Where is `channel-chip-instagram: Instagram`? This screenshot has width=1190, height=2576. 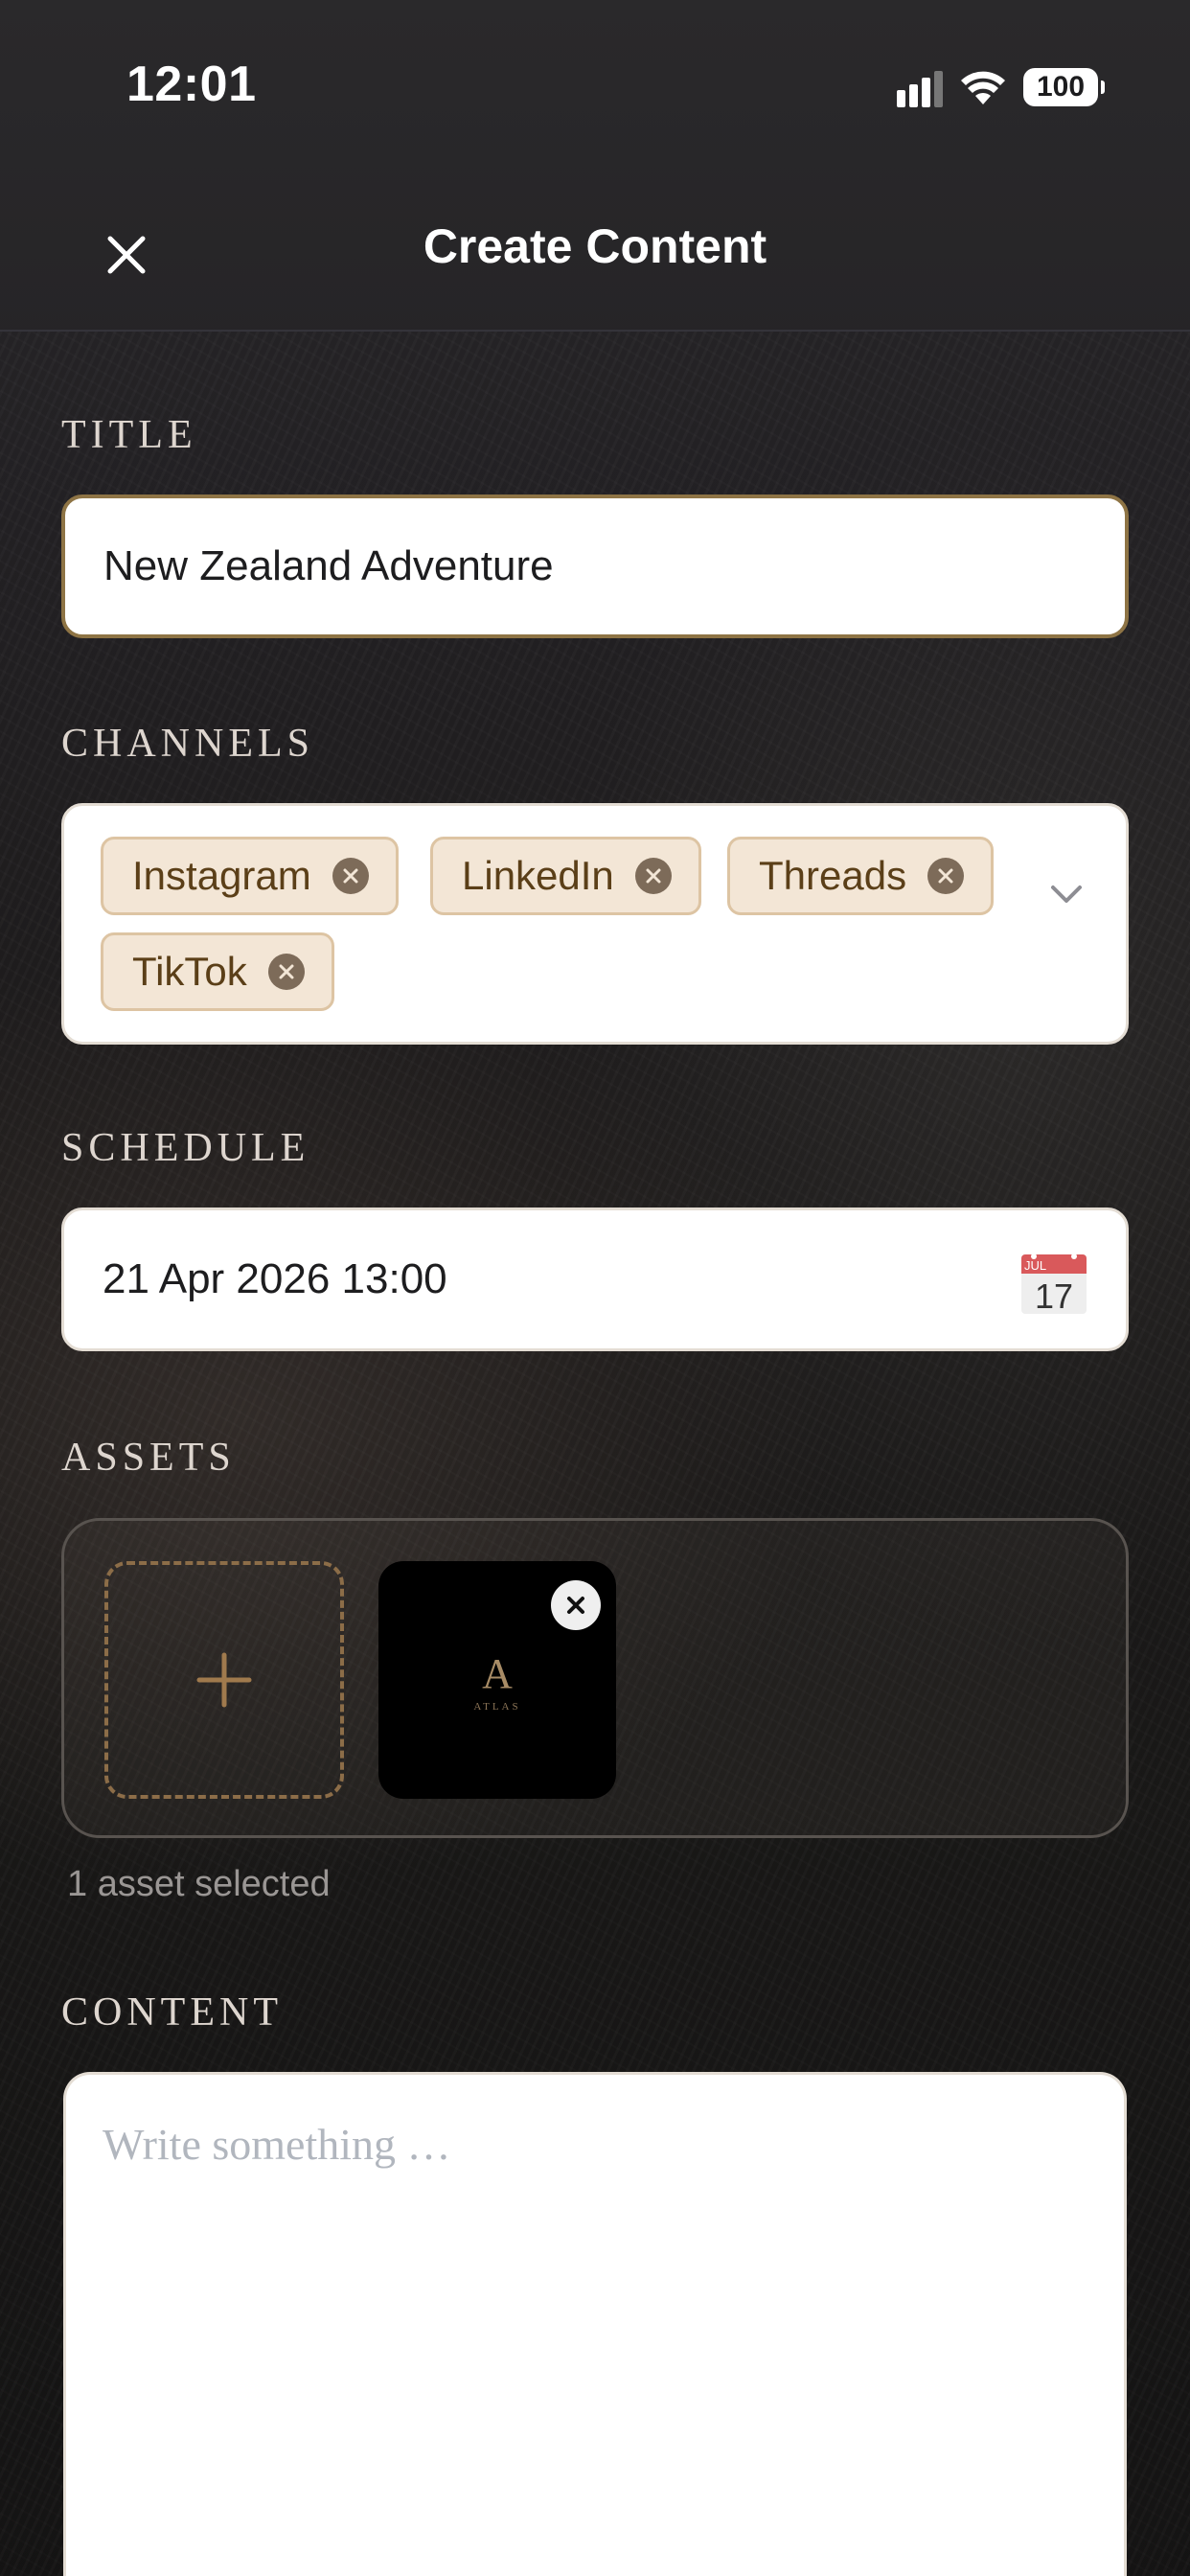 channel-chip-instagram: Instagram is located at coordinates (250, 876).